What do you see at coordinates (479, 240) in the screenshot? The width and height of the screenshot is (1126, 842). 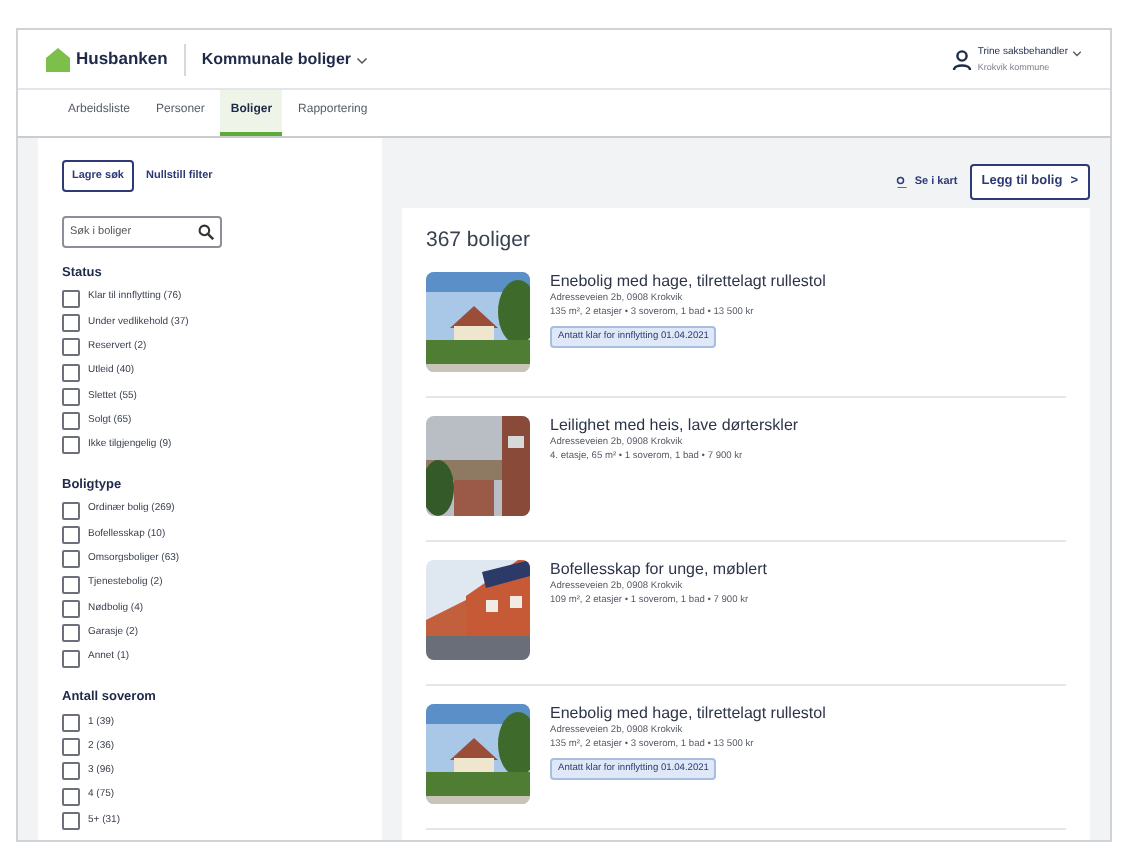 I see `results-count: 367 boliger` at bounding box center [479, 240].